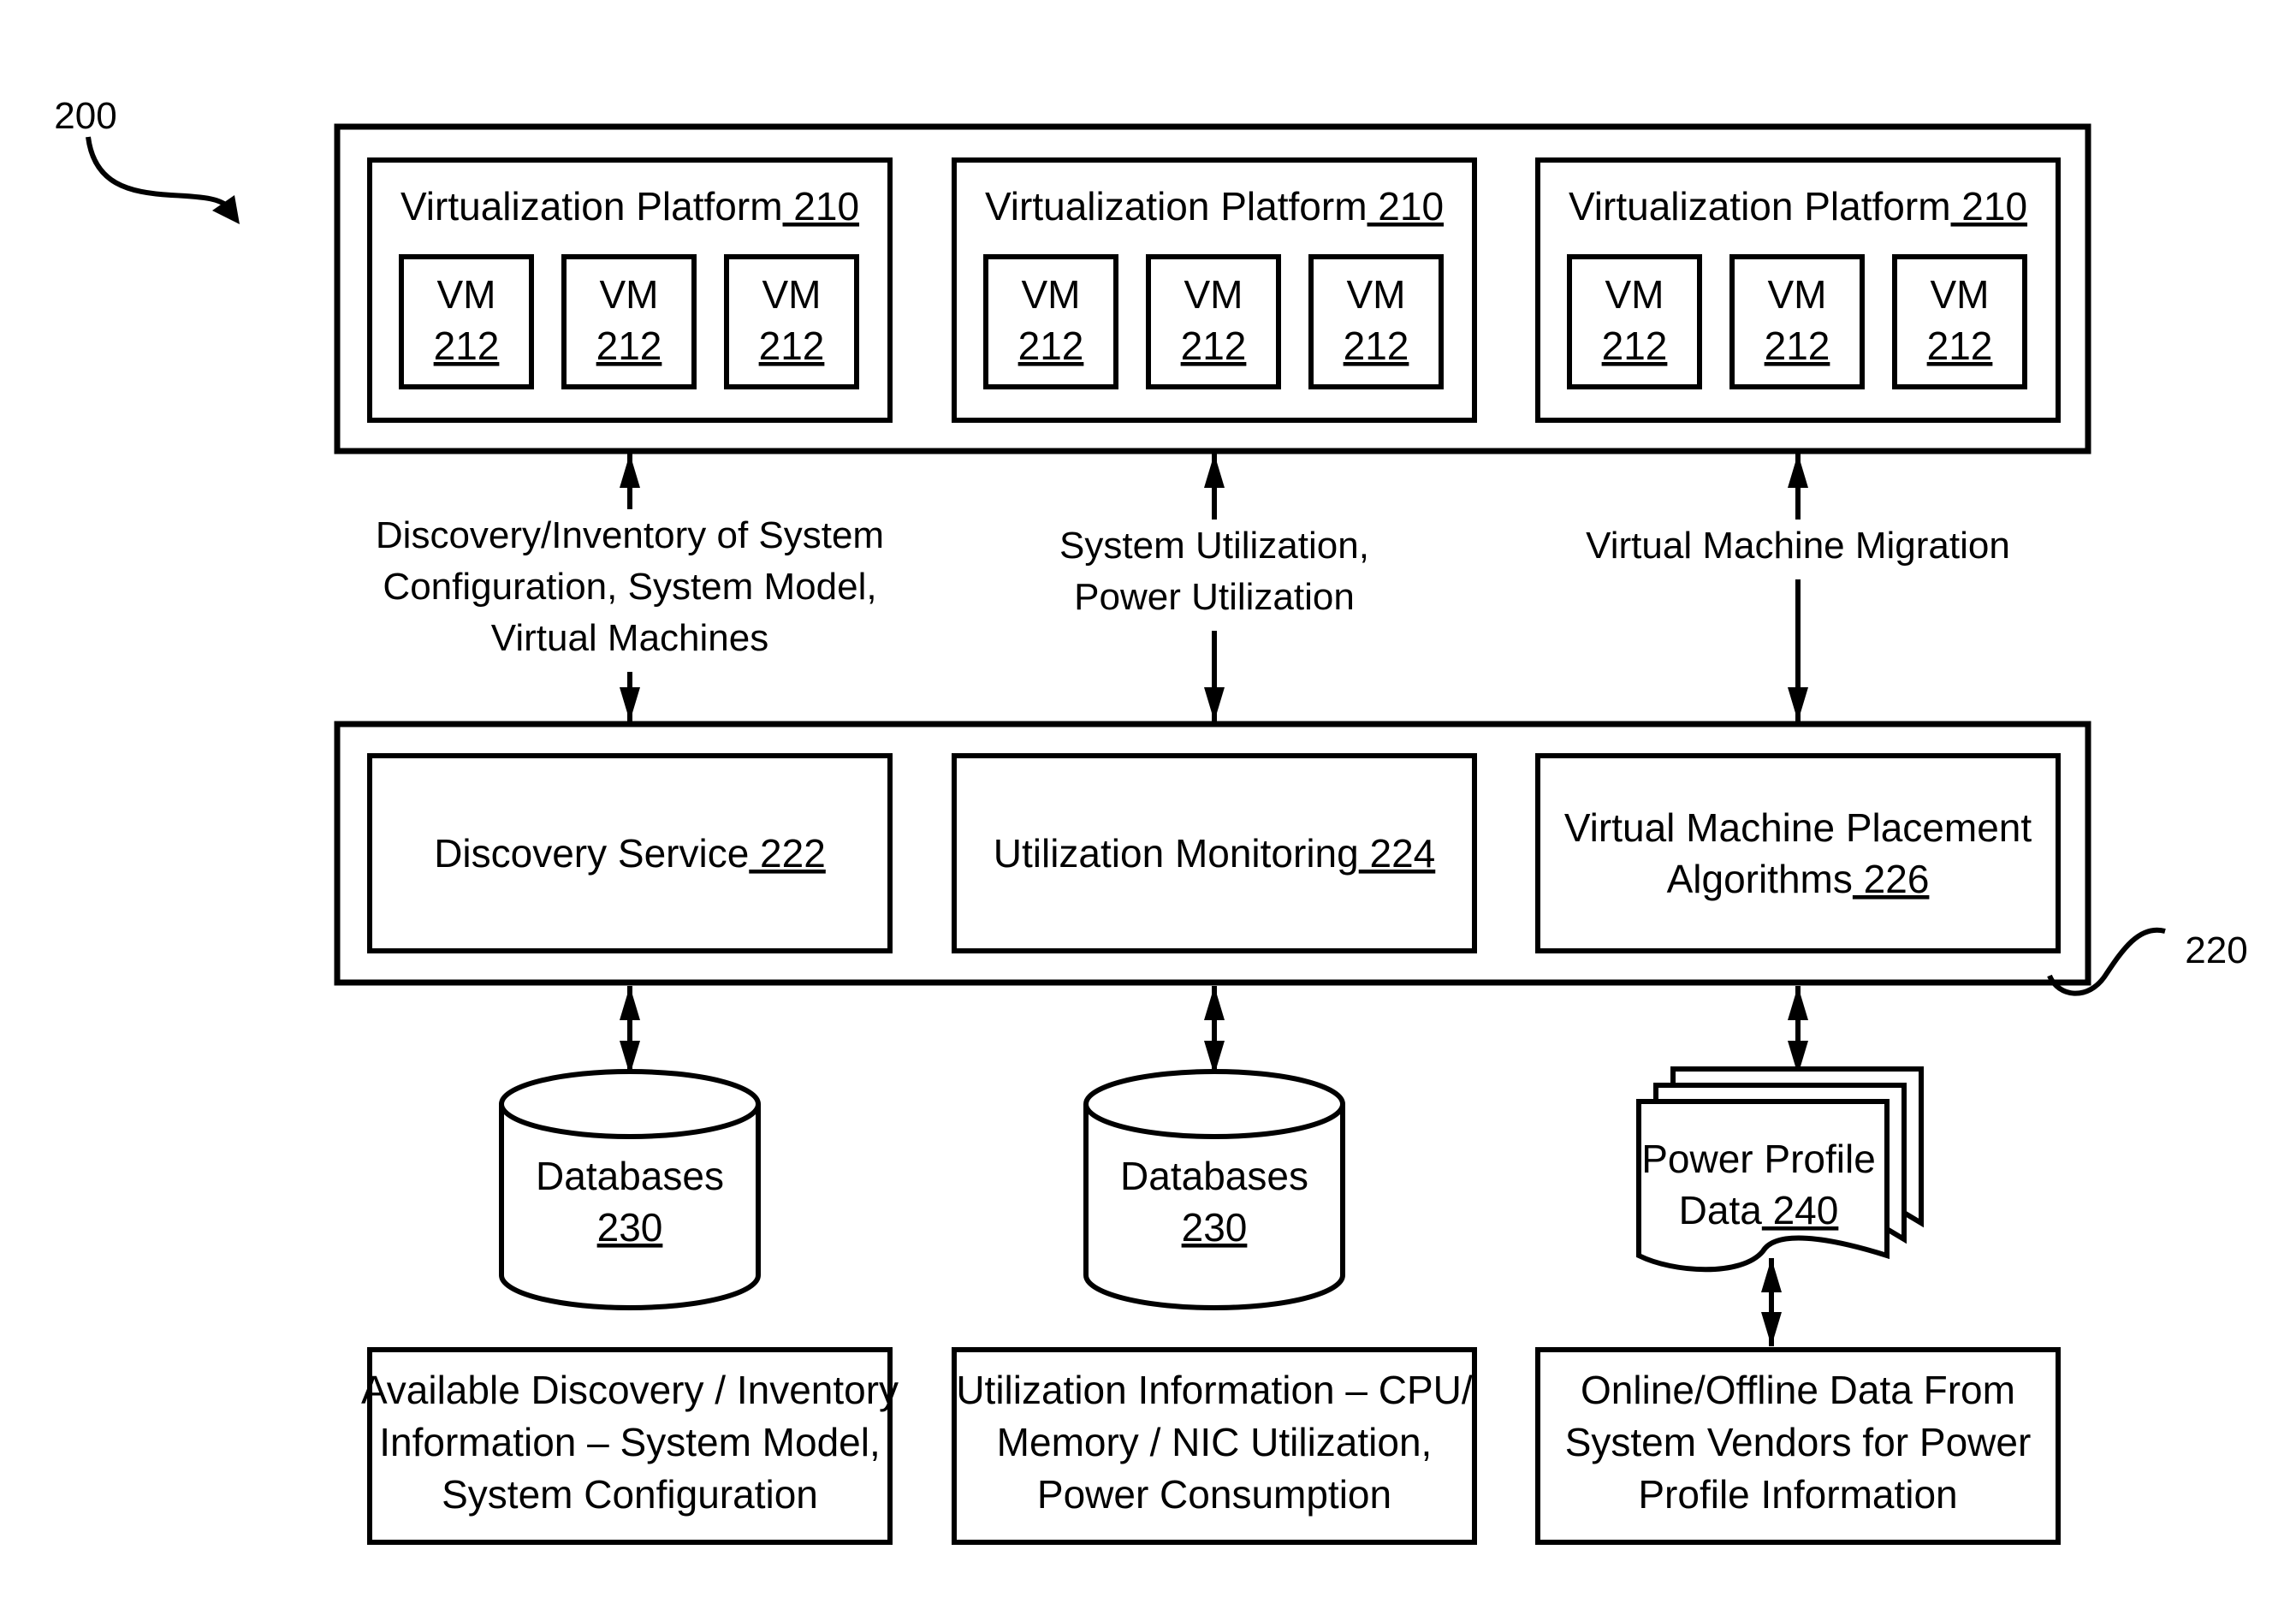  What do you see at coordinates (1800, 1210) in the screenshot?
I see `reference-numeral: 240` at bounding box center [1800, 1210].